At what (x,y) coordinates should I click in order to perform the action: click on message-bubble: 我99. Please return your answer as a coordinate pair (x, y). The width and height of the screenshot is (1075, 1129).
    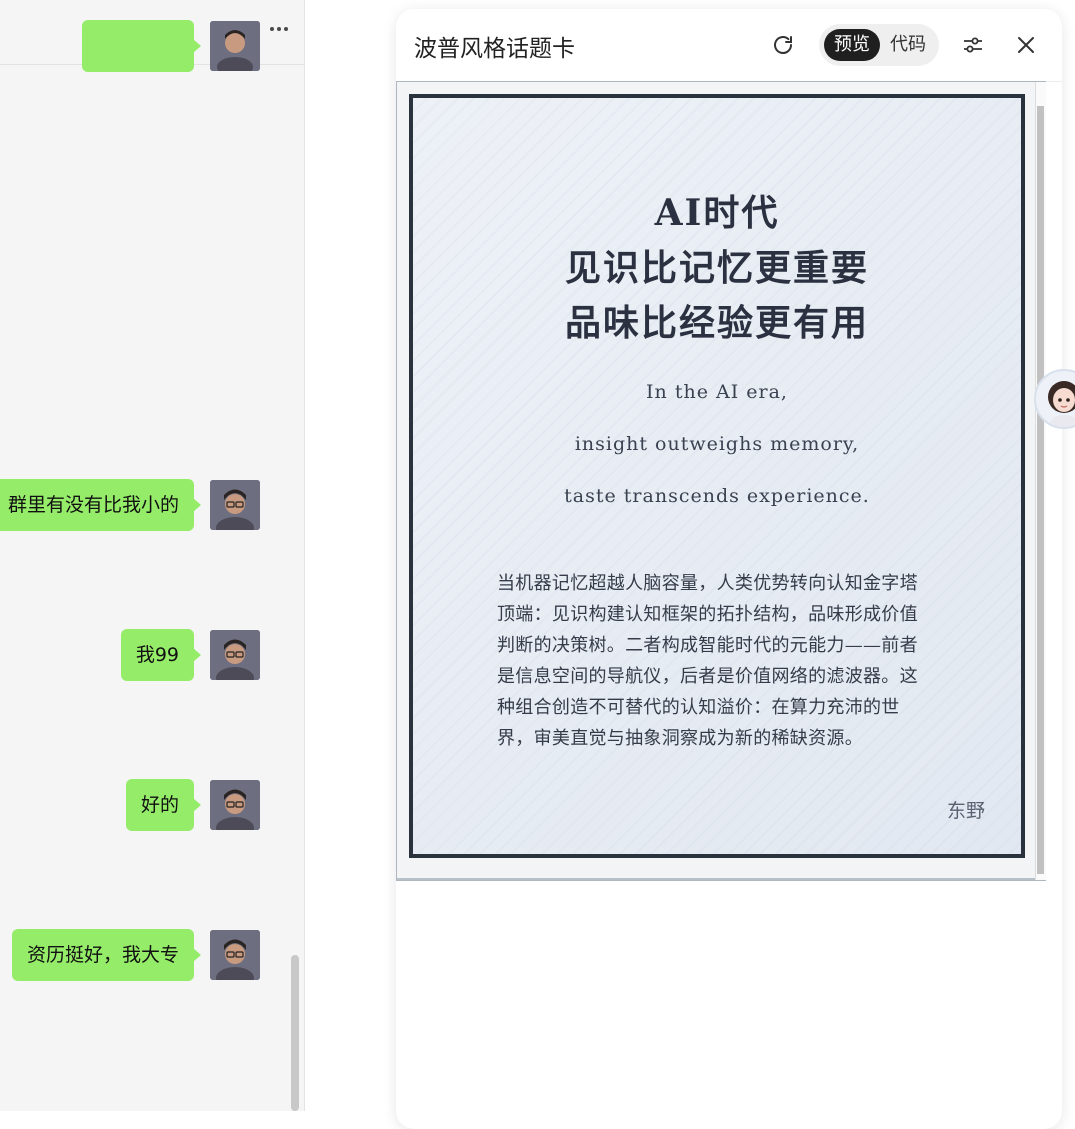
    Looking at the image, I should click on (161, 655).